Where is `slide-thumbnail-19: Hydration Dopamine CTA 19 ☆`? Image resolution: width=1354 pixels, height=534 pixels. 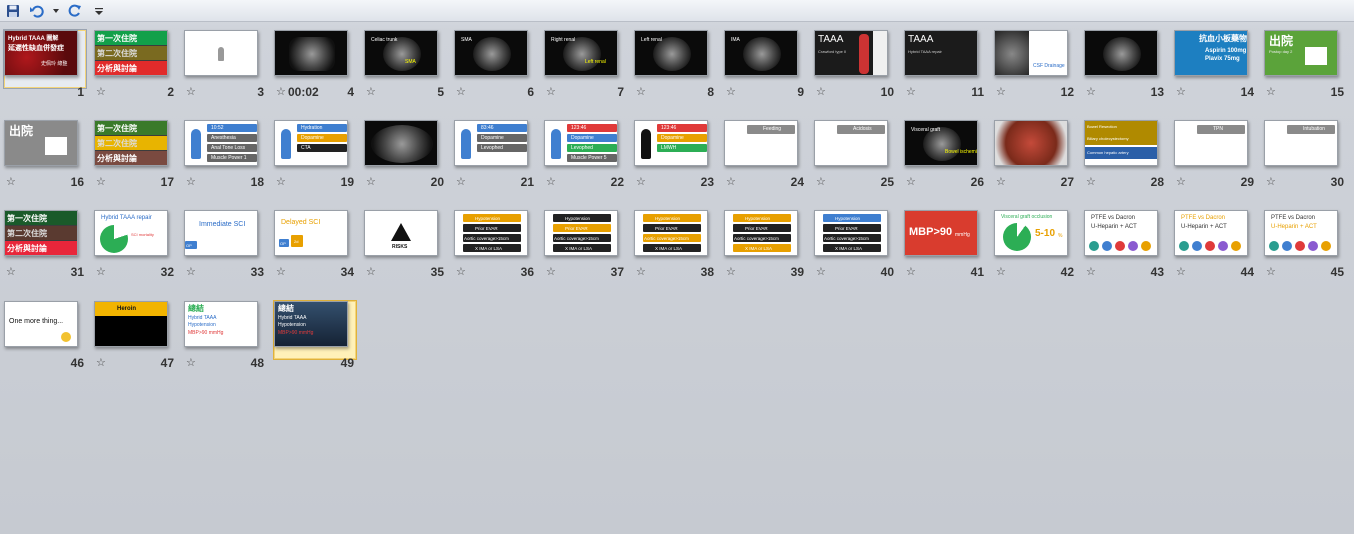 slide-thumbnail-19: Hydration Dopamine CTA 19 ☆ is located at coordinates (321, 166).